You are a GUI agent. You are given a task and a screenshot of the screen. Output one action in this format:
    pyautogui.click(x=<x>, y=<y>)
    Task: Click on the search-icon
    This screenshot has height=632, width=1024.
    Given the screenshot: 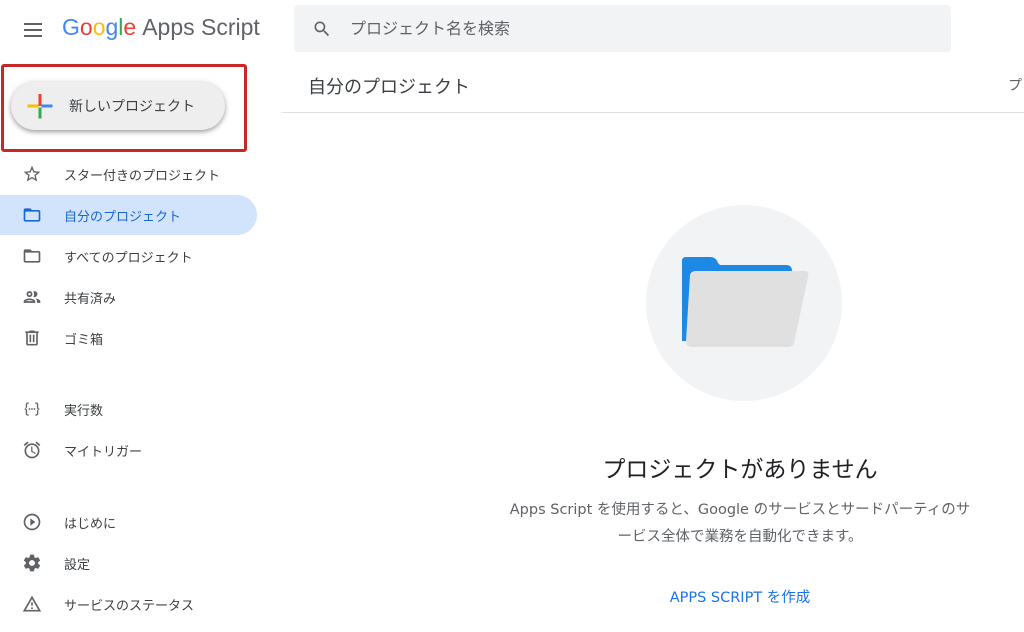 What is the action you would take?
    pyautogui.click(x=322, y=29)
    